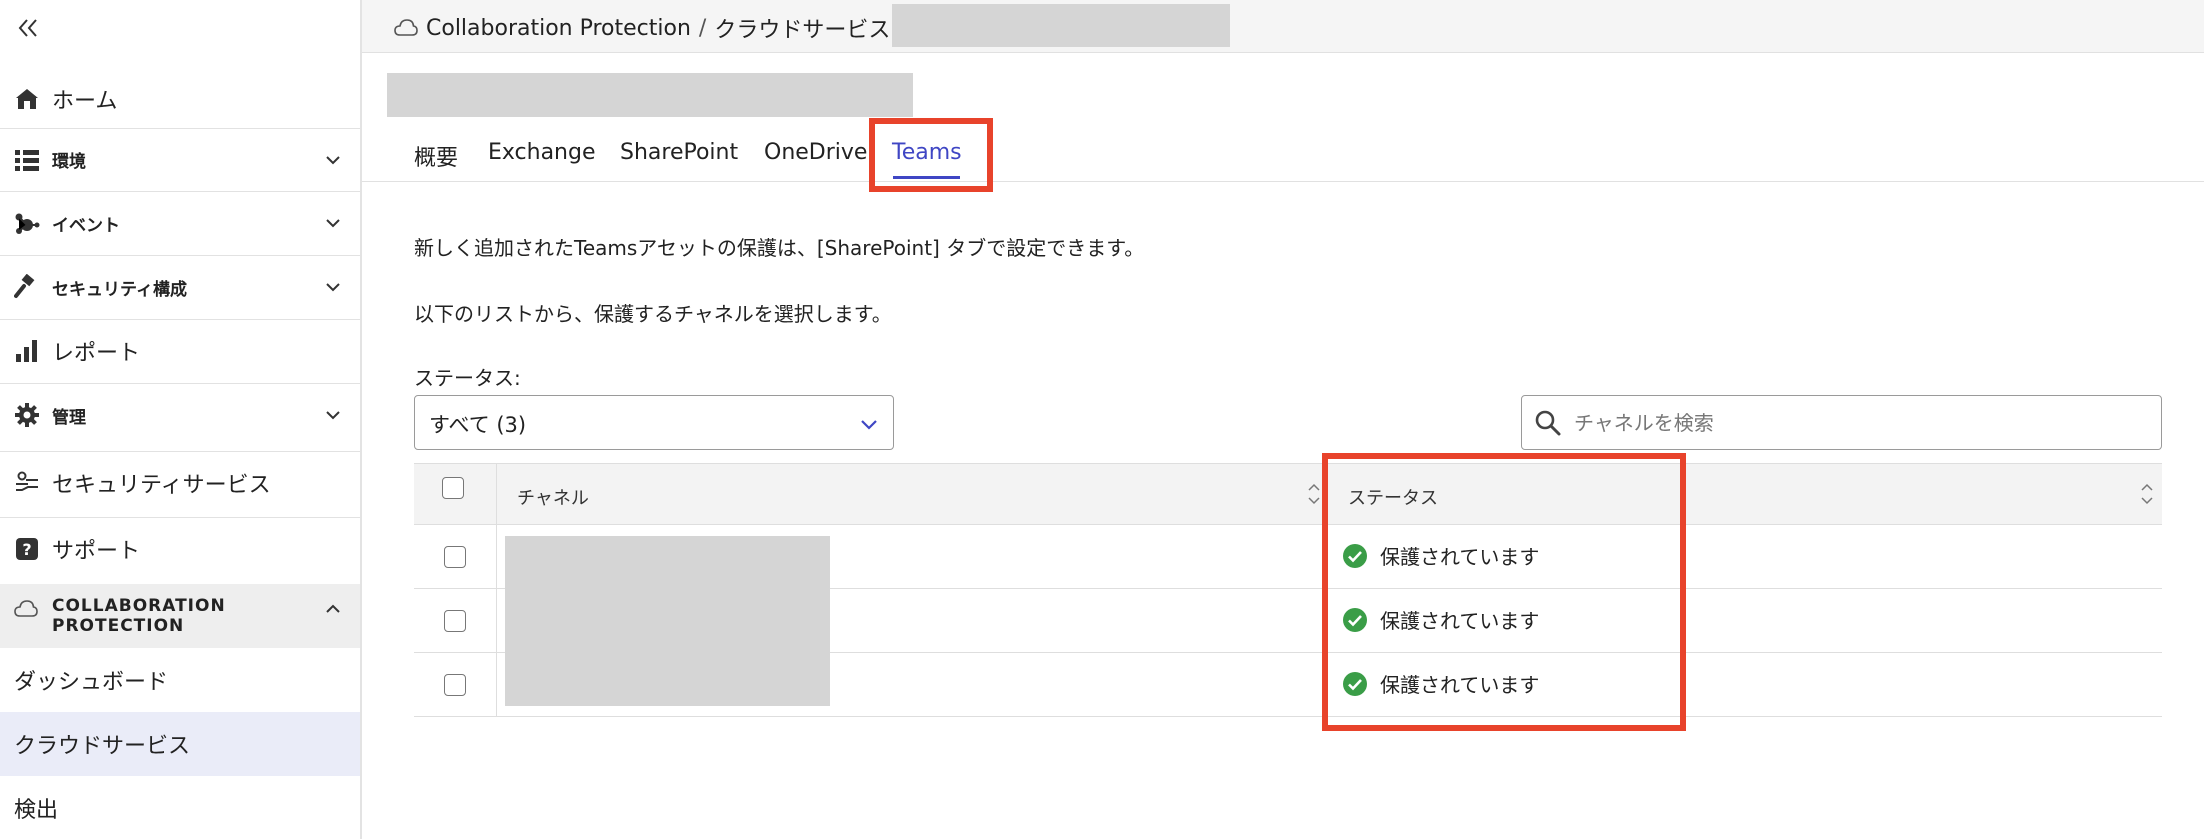  What do you see at coordinates (180, 680) in the screenshot?
I see `sidebar-item-dashboard: ダッシュボード` at bounding box center [180, 680].